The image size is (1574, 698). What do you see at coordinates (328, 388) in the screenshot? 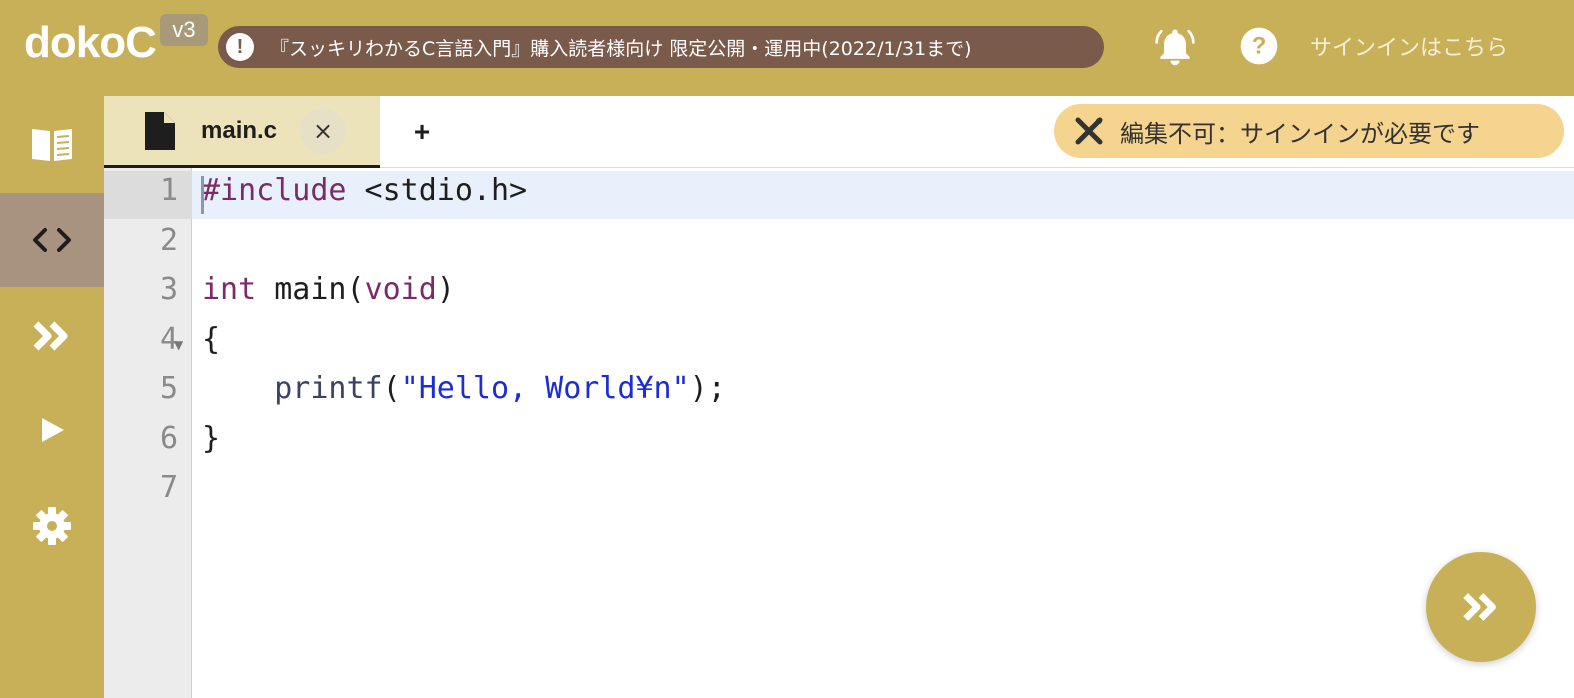
I see `code-token: printf` at bounding box center [328, 388].